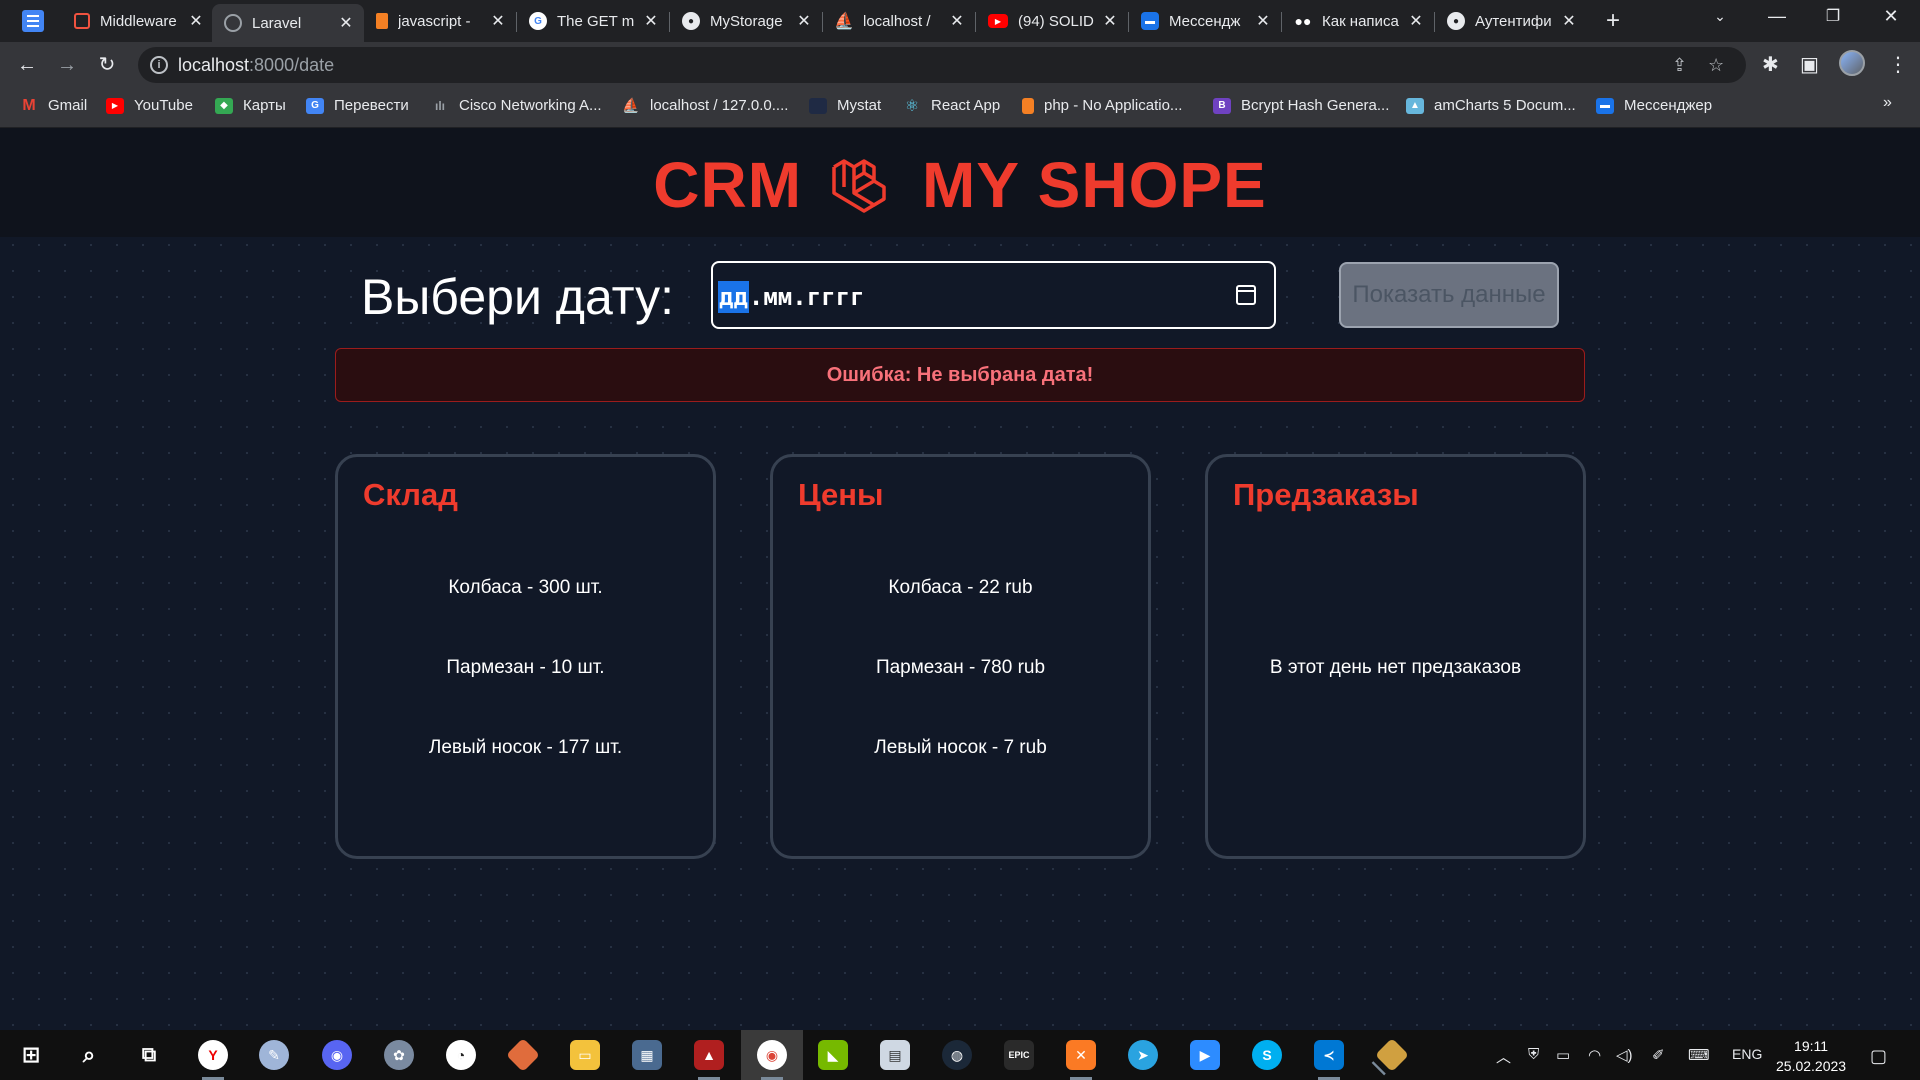 The height and width of the screenshot is (1080, 1920). I want to click on bookmark-translate: G Перевести, so click(357, 105).